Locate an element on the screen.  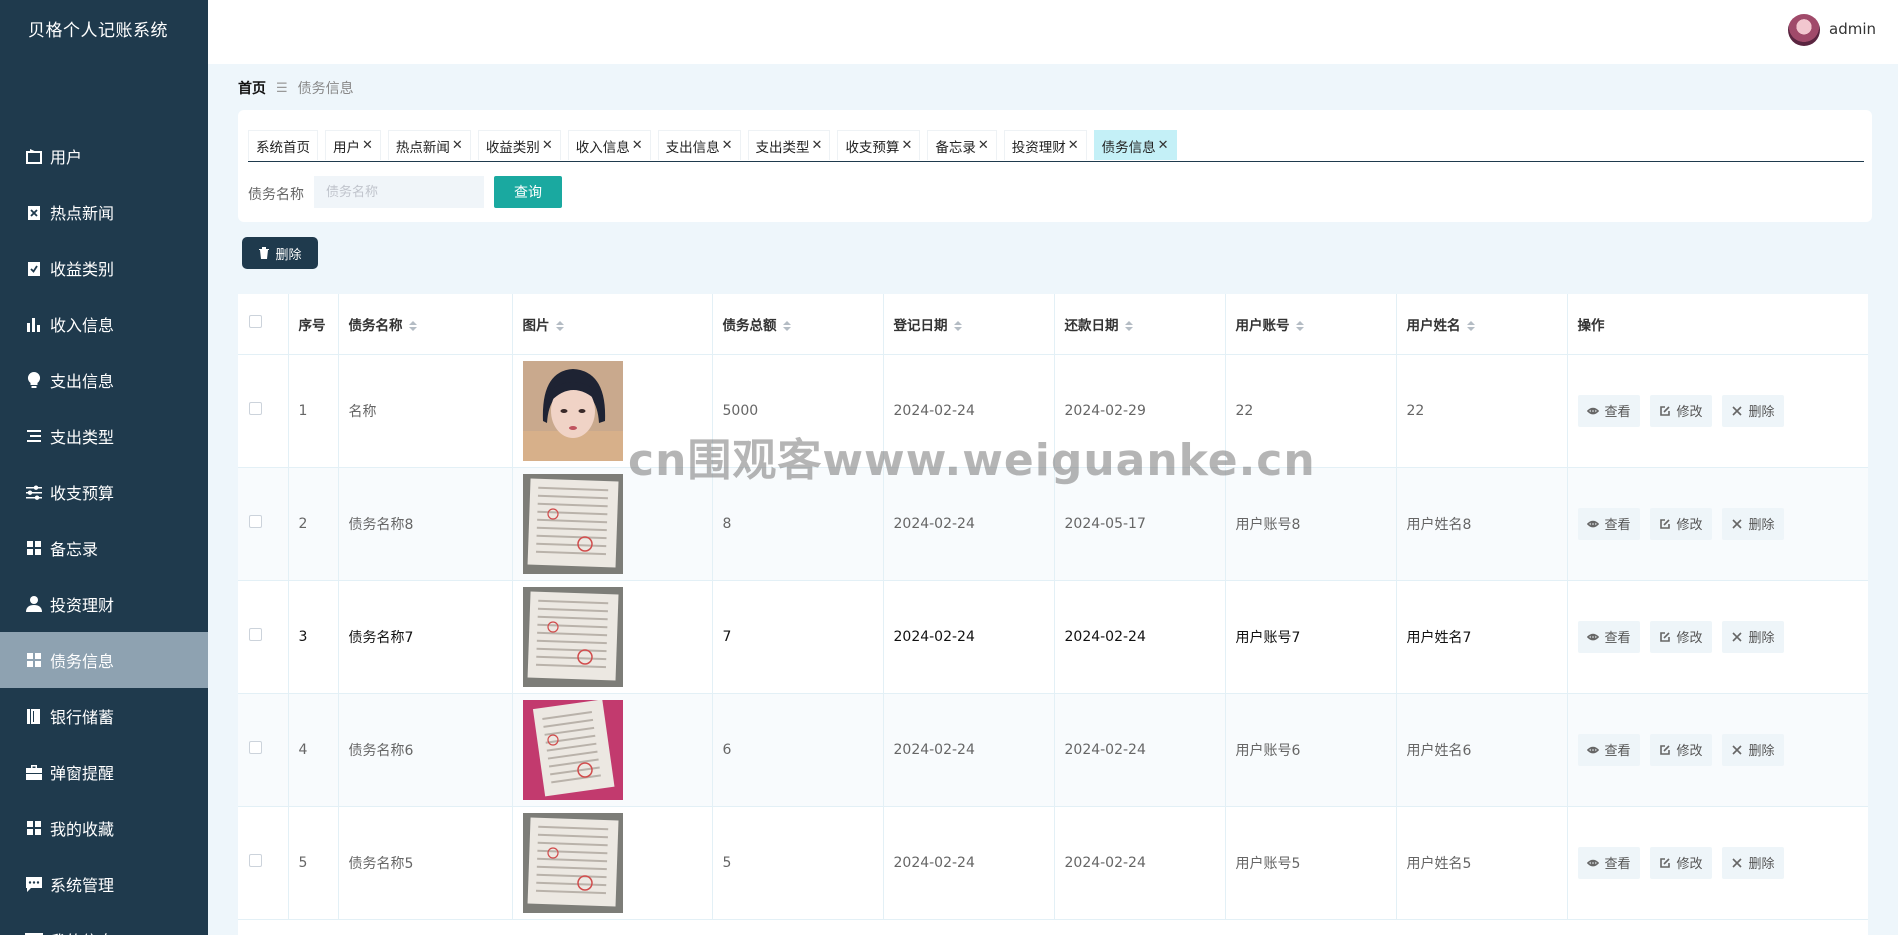
sidebar-item-11: 弹窗提醒 is located at coordinates (104, 772).